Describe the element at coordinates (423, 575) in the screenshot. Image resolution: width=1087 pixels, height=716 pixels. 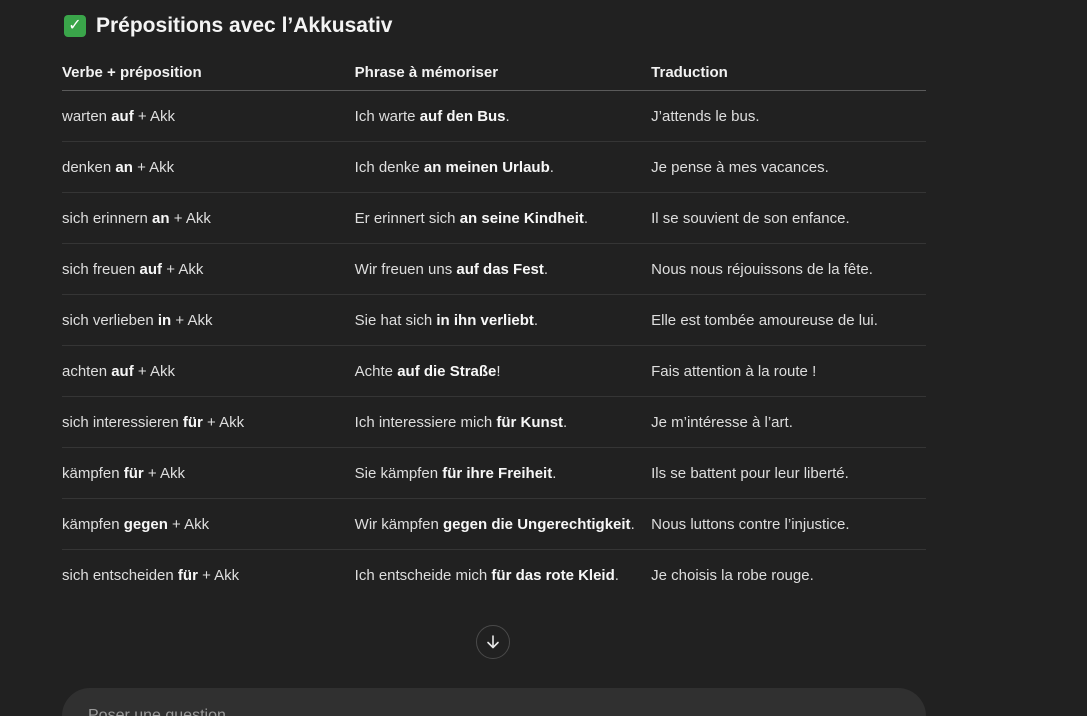
I see `text-segment: Ich entscheide mich` at that location.